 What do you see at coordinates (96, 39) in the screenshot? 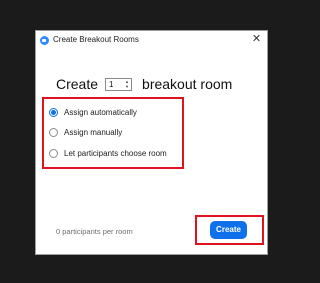
I see `window-title: Create Breakout Rooms` at bounding box center [96, 39].